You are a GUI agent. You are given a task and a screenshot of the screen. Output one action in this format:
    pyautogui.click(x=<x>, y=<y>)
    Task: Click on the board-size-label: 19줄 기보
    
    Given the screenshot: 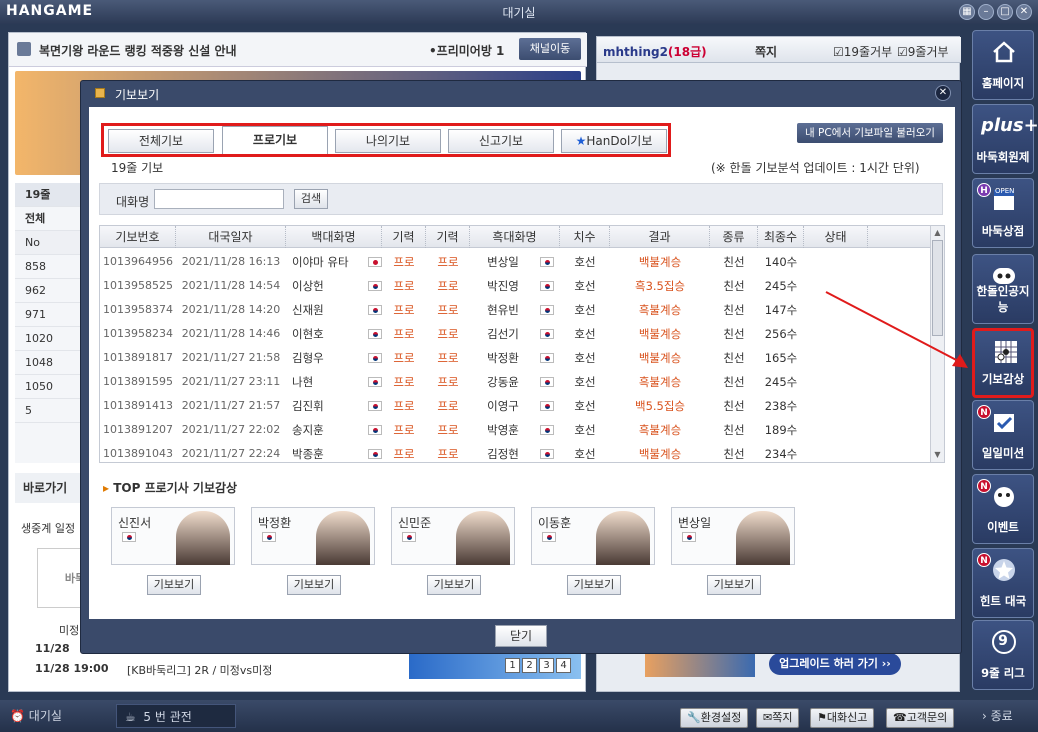 What is the action you would take?
    pyautogui.click(x=137, y=168)
    